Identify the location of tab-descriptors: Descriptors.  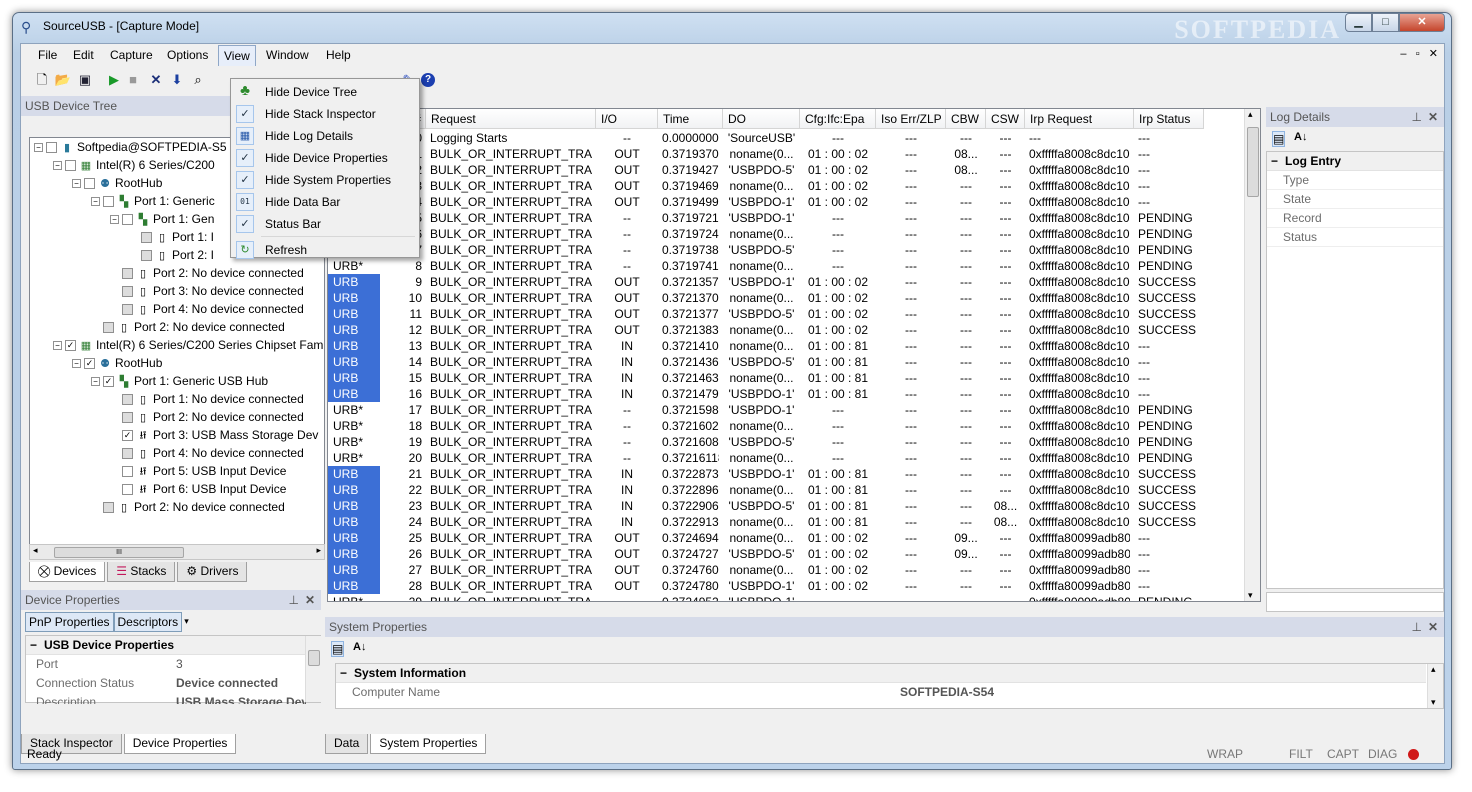
(148, 622).